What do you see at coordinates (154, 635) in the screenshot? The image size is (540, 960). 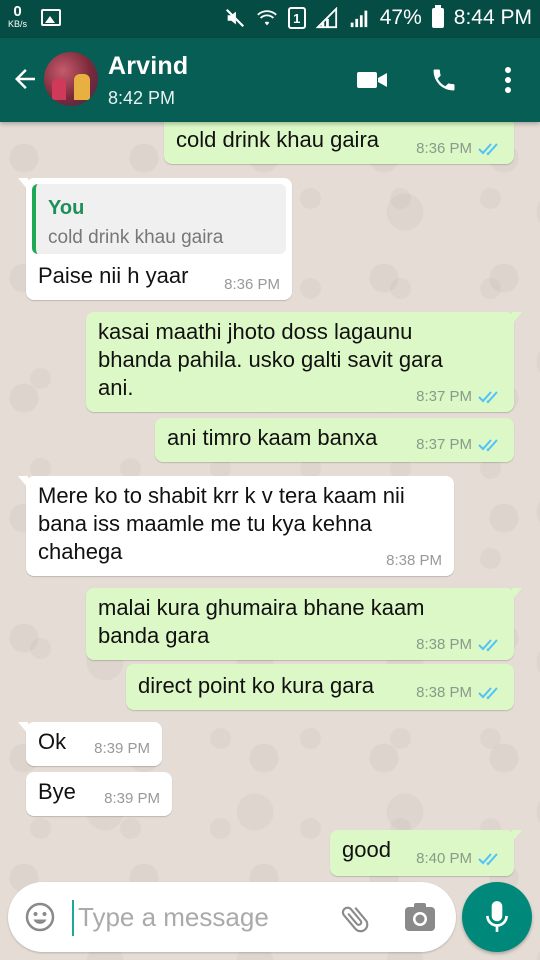 I see `message-line: banda gara` at bounding box center [154, 635].